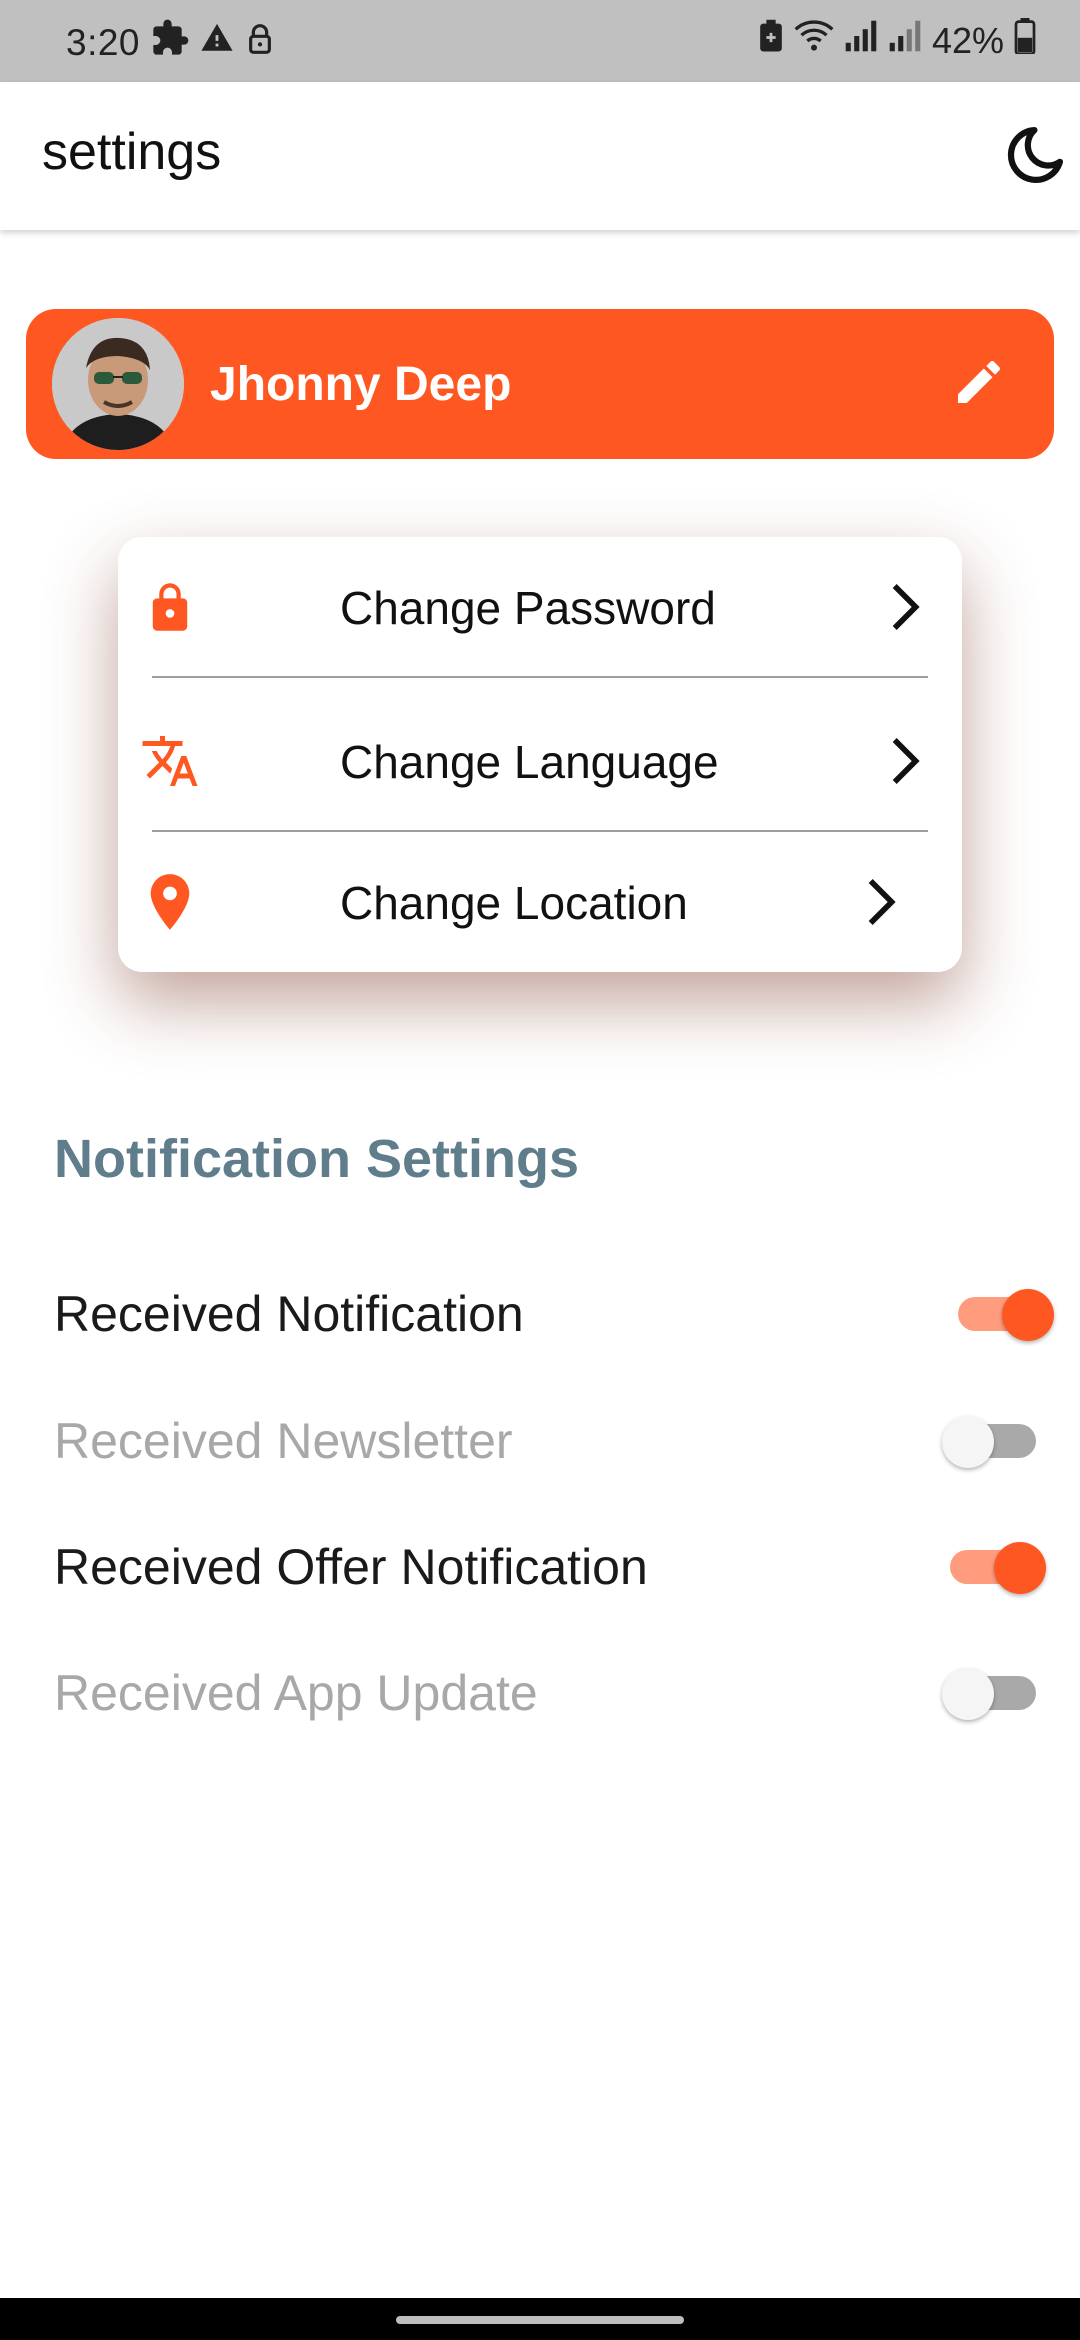  I want to click on avatar, so click(118, 384).